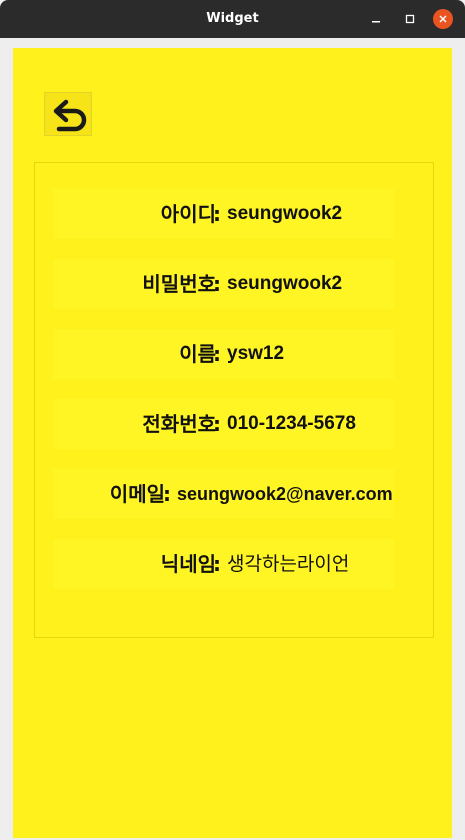  Describe the element at coordinates (410, 19) in the screenshot. I see `maximize-icon` at that location.